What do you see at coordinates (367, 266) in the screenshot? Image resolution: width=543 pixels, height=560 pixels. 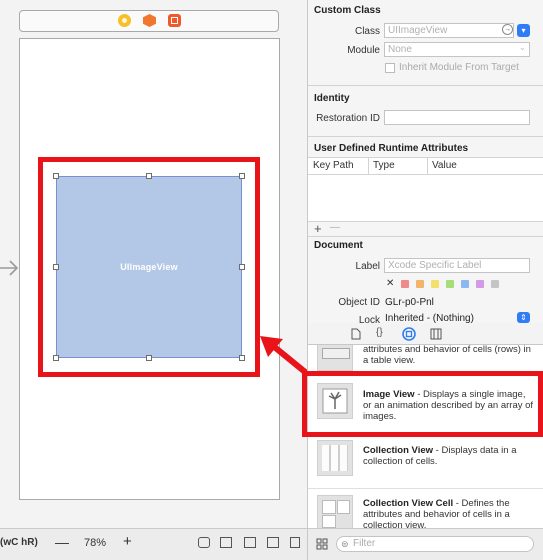 I see `document-label-label: Label` at bounding box center [367, 266].